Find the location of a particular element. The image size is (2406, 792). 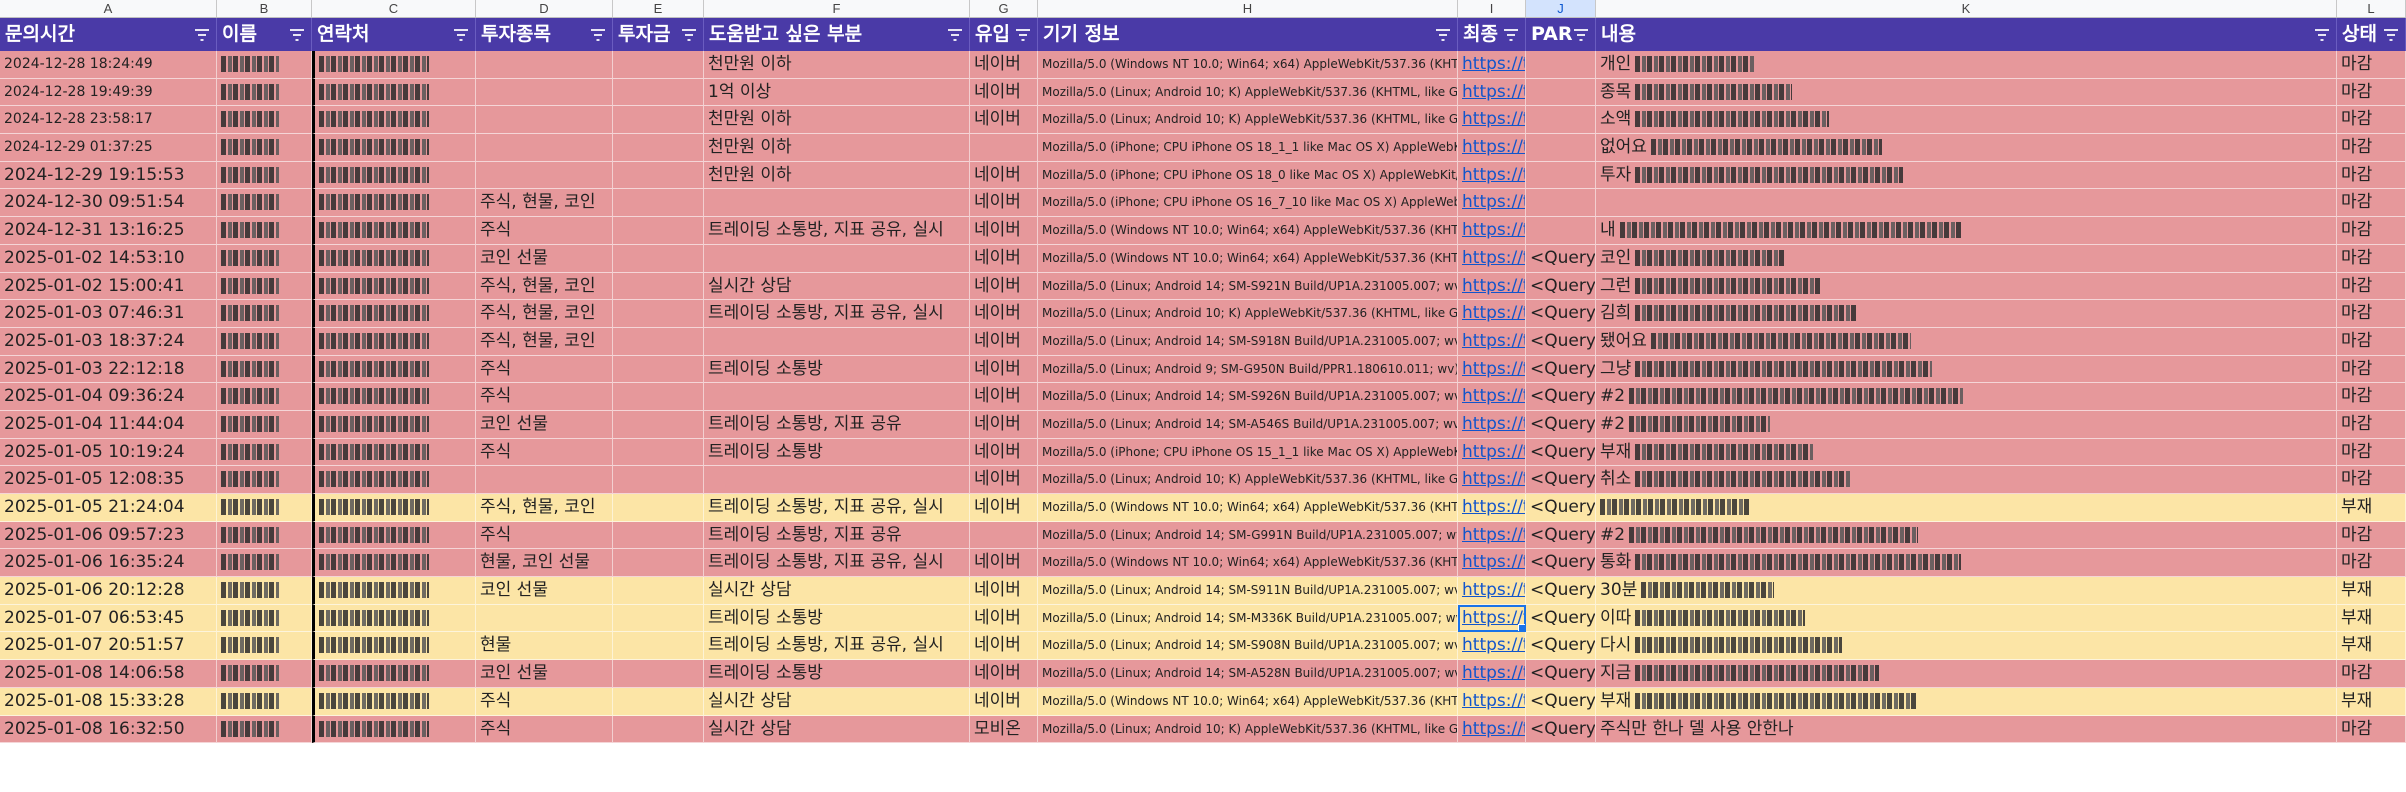

cell-help: 실시간 상담 is located at coordinates (837, 591).